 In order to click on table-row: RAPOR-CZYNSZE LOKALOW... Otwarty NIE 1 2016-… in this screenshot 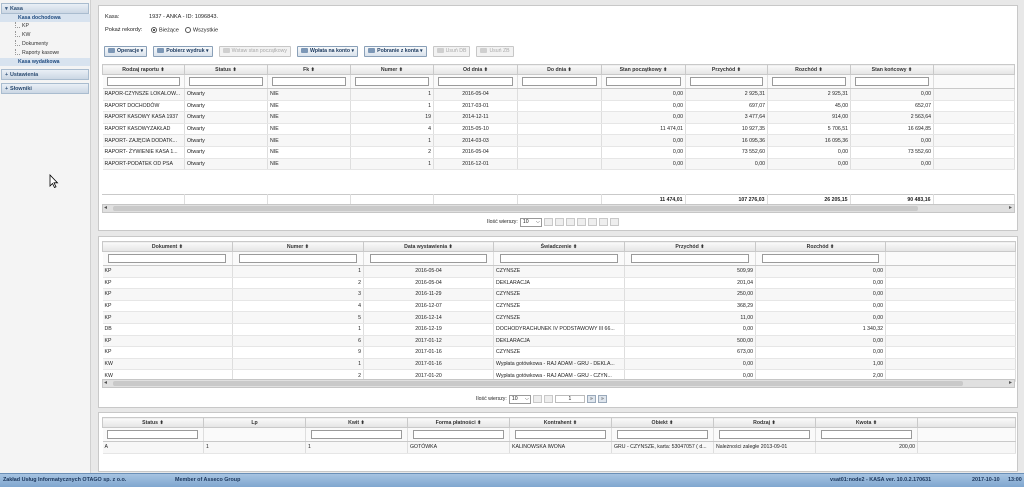, I will do `click(558, 94)`.